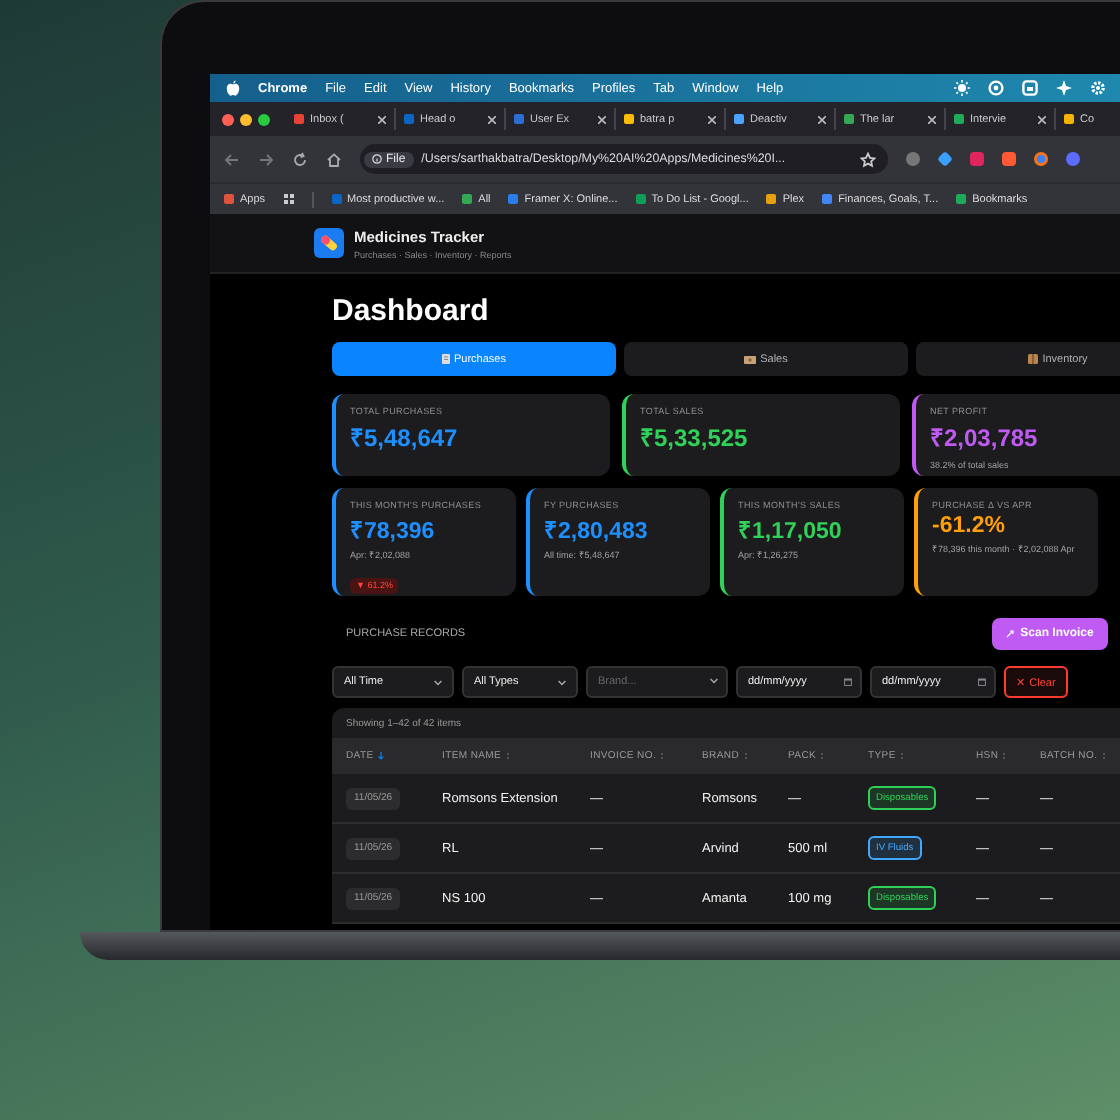  I want to click on stat-value: ₹5,48,647, so click(405, 438).